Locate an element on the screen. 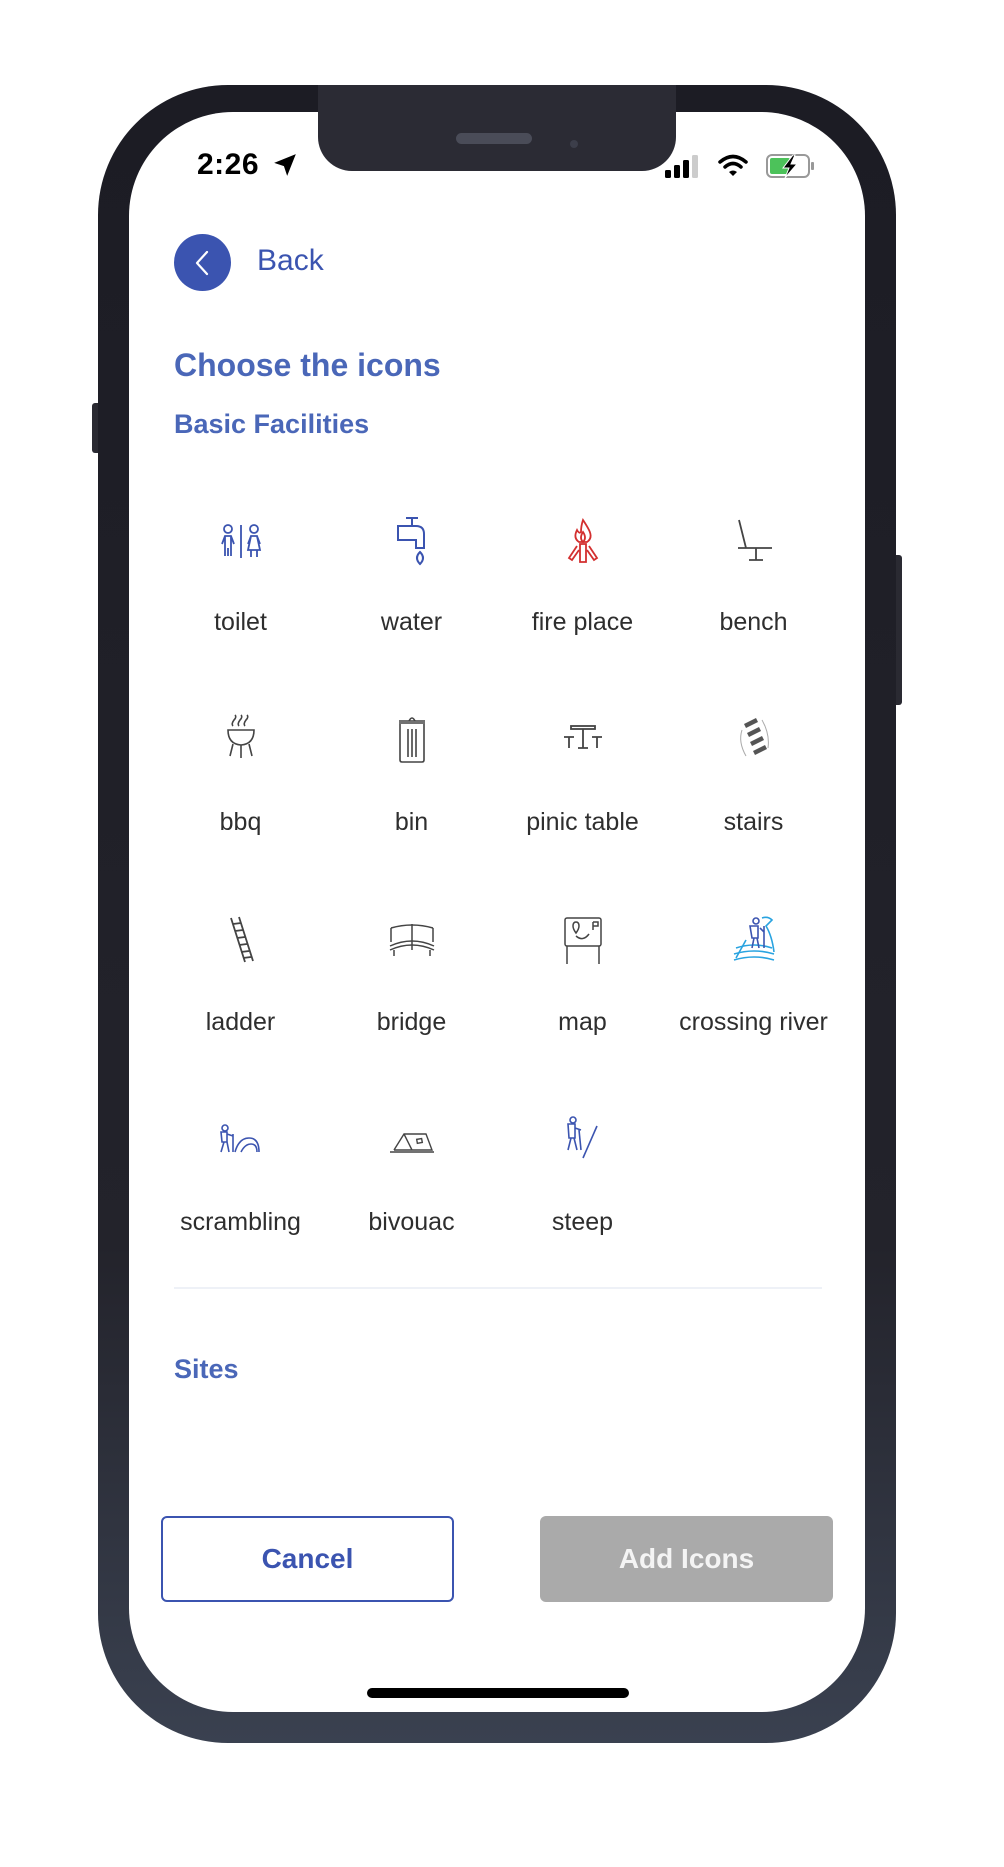  icon-option-toilet: toilet is located at coordinates (240, 607).